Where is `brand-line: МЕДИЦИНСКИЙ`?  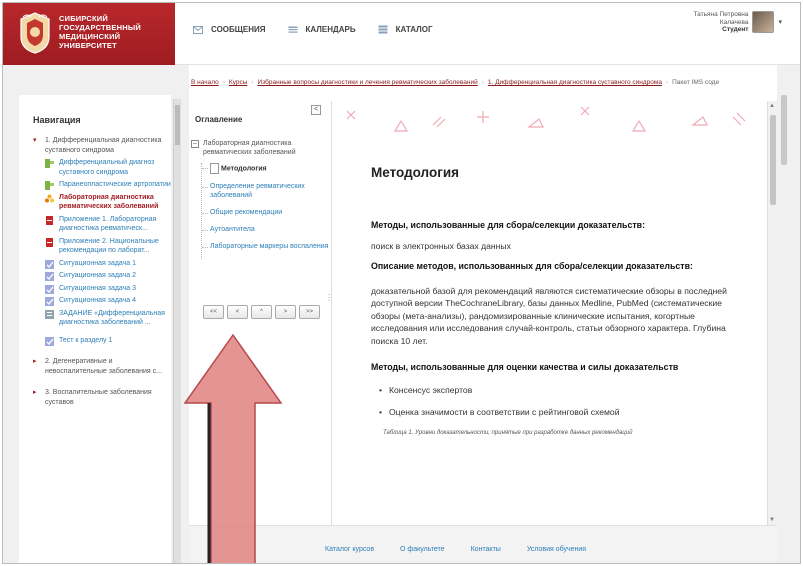
brand-line: МЕДИЦИНСКИЙ is located at coordinates (90, 36).